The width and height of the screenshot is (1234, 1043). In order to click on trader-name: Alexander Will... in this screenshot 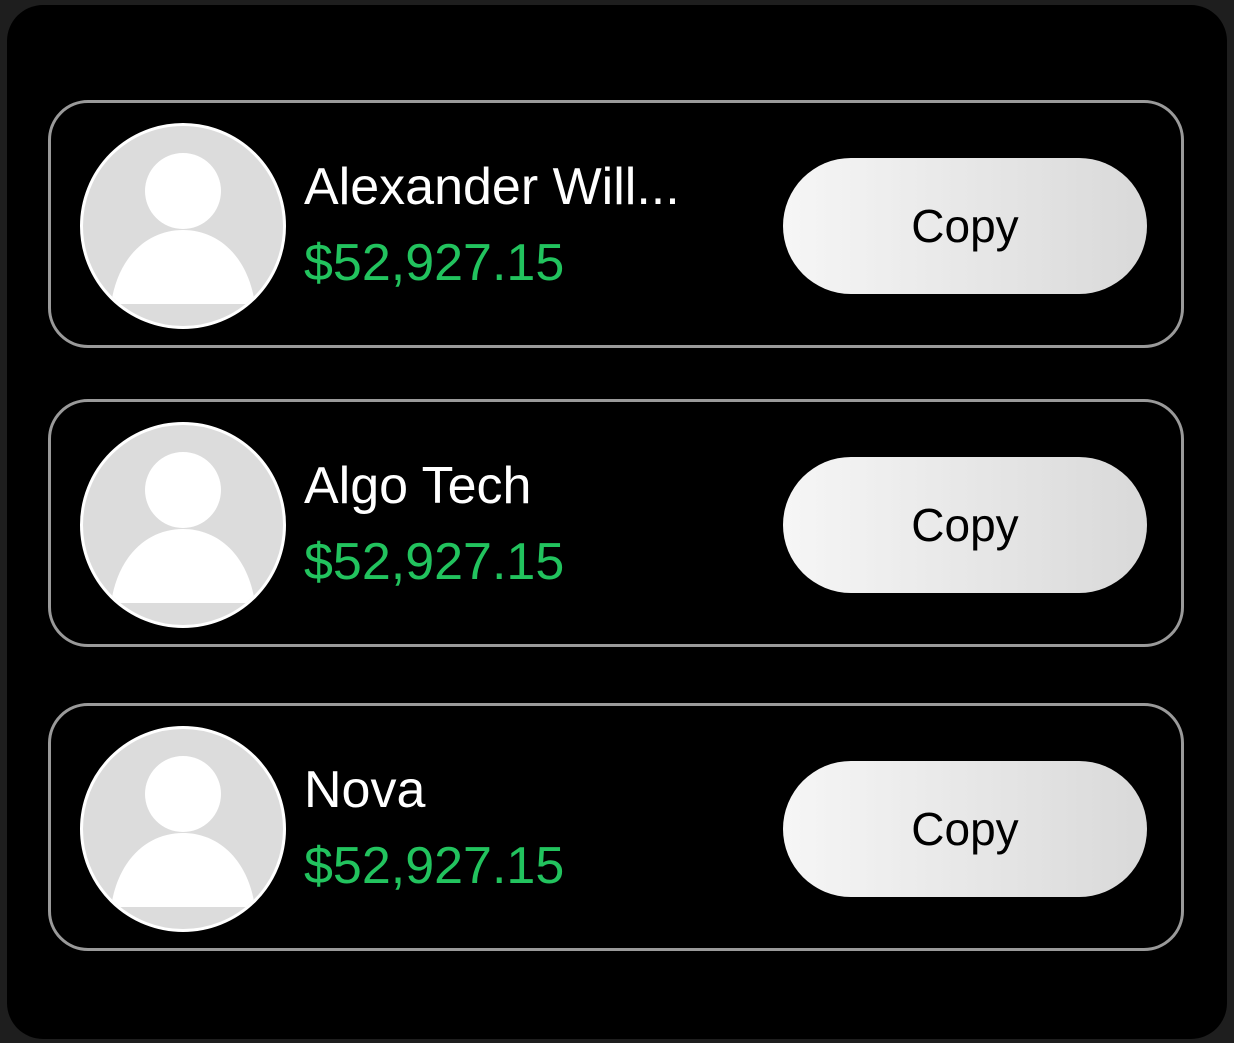, I will do `click(492, 187)`.